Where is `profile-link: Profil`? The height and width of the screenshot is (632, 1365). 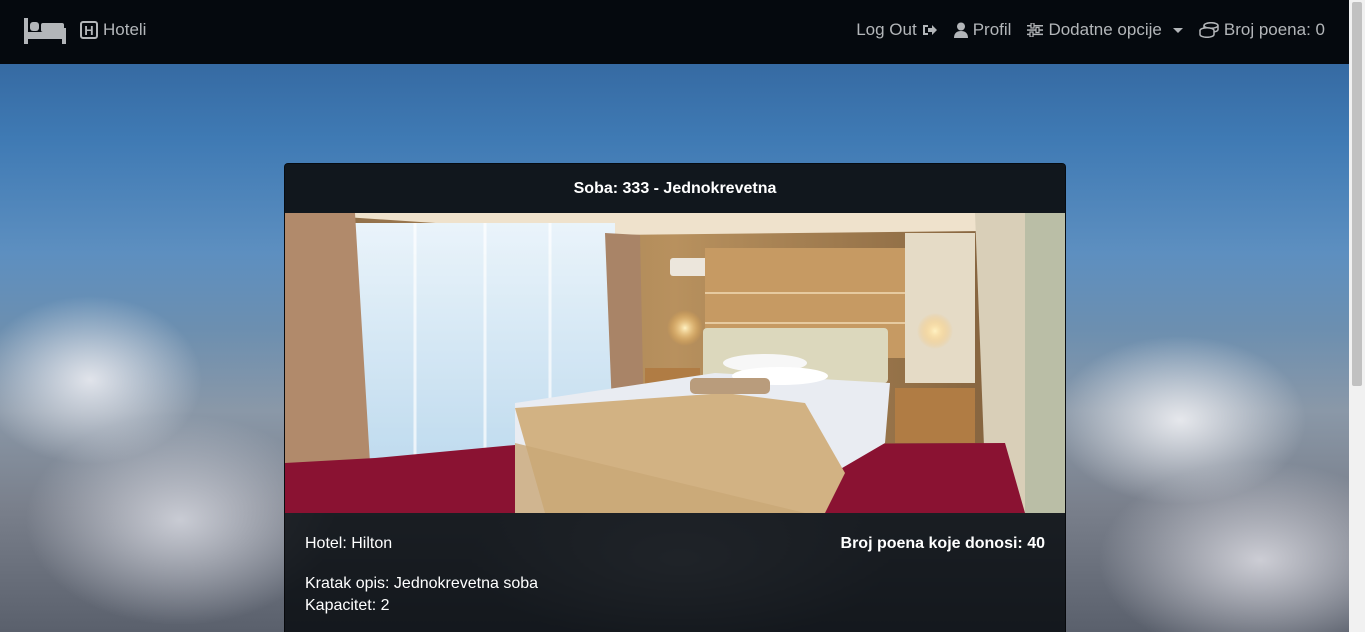 profile-link: Profil is located at coordinates (982, 30).